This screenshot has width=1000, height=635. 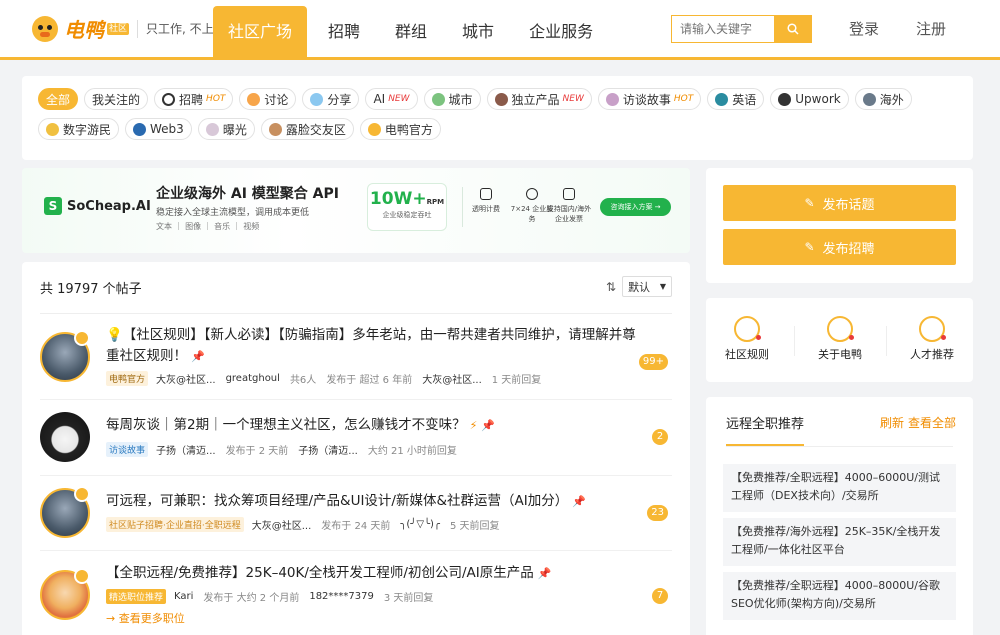 What do you see at coordinates (785, 99) in the screenshot?
I see `upwork-icon` at bounding box center [785, 99].